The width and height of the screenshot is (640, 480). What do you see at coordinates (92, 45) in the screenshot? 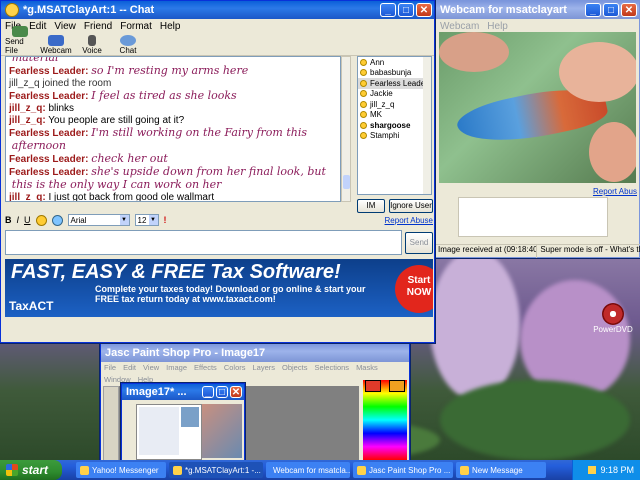
I see `voice-button: Voice` at bounding box center [92, 45].